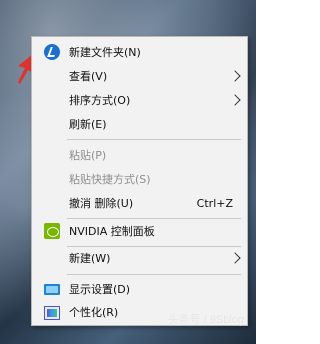  I want to click on nvidia-icon, so click(52, 231).